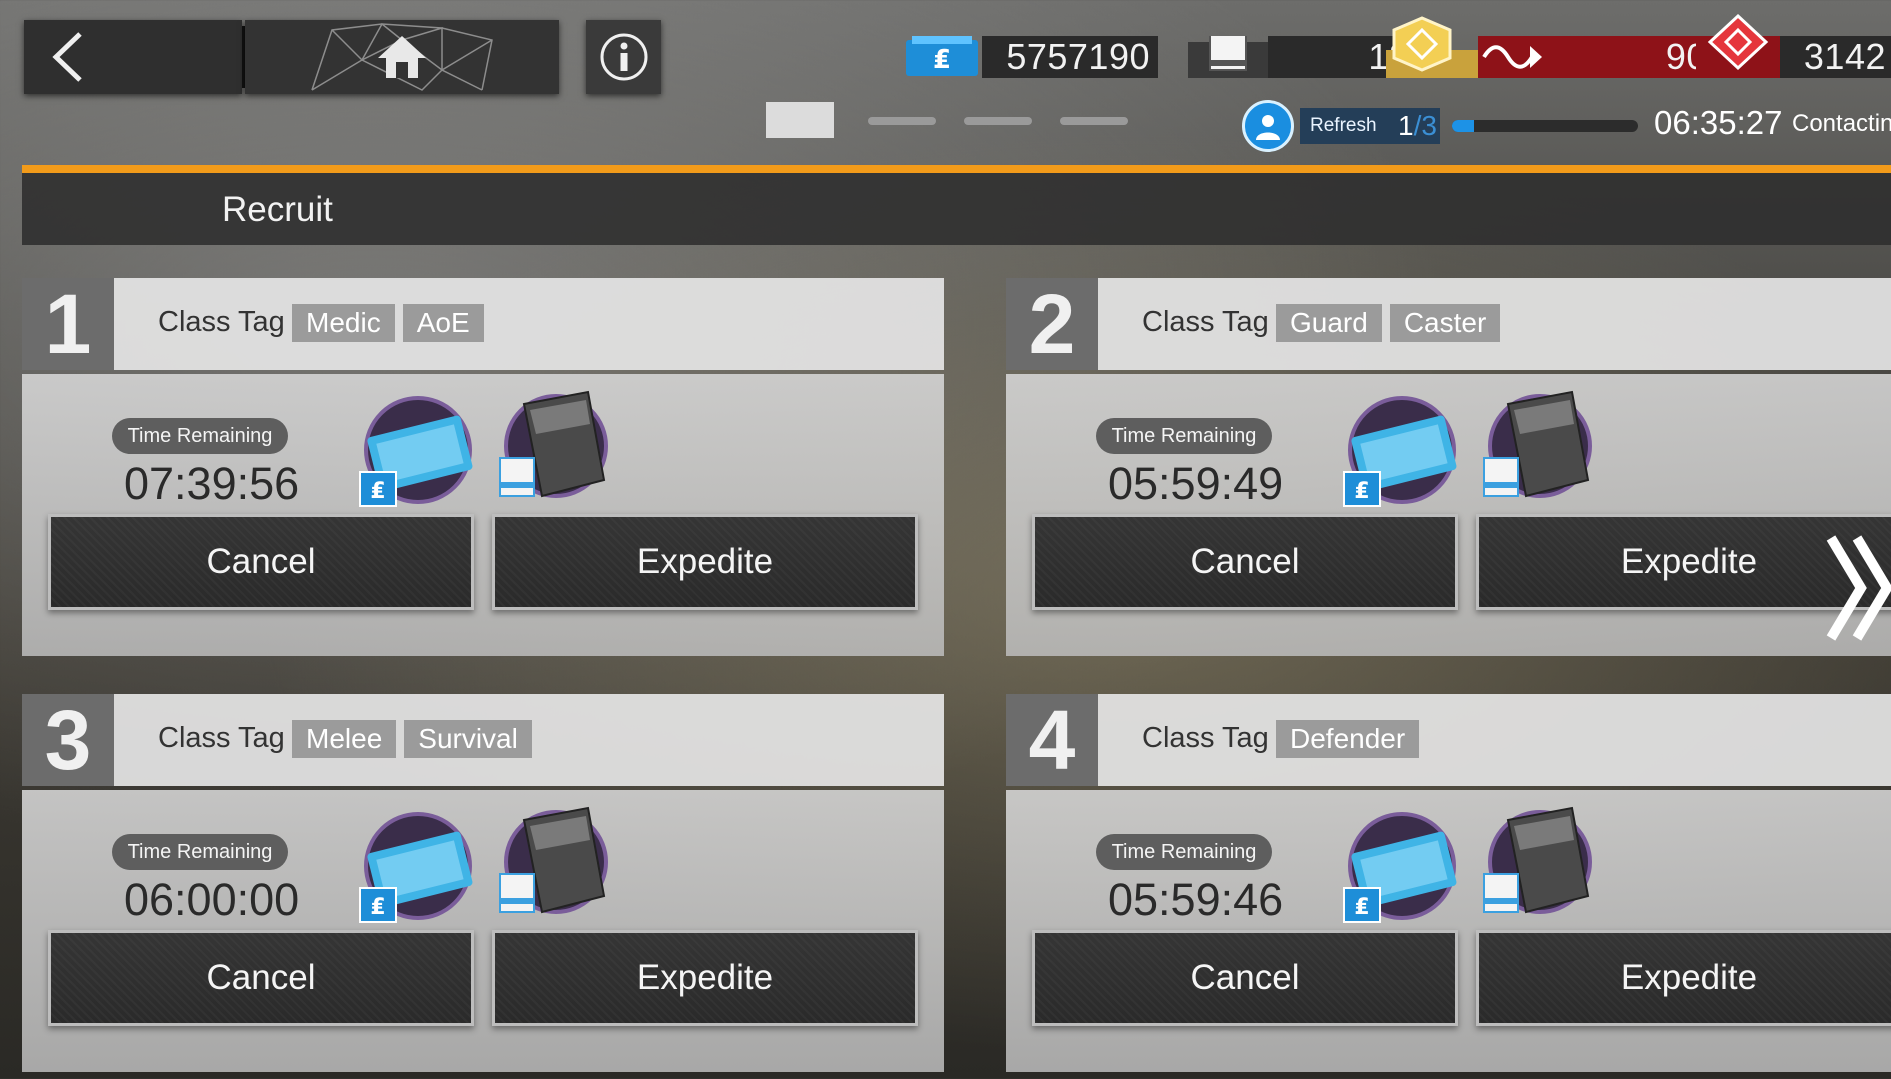  I want to click on back-button, so click(133, 57).